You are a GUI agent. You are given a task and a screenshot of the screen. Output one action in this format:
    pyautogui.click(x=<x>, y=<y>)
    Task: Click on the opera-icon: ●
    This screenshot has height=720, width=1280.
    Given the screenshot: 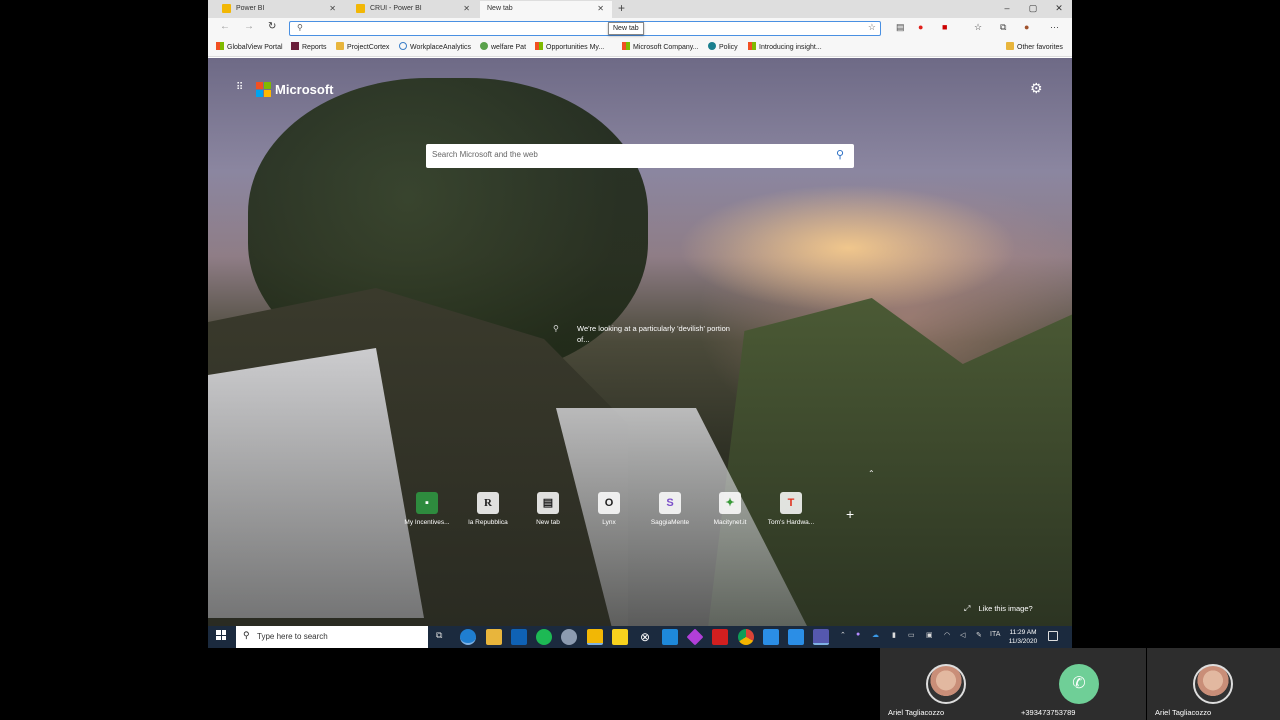 What is the action you would take?
    pyautogui.click(x=920, y=27)
    